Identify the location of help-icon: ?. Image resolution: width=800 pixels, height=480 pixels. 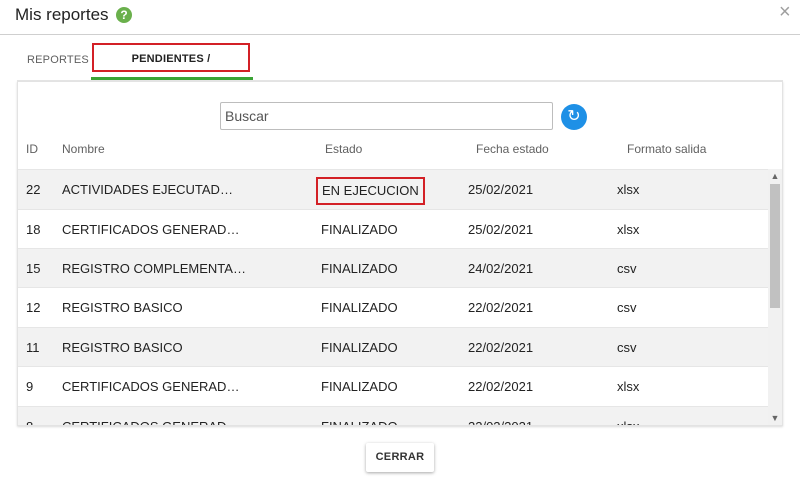
(124, 15).